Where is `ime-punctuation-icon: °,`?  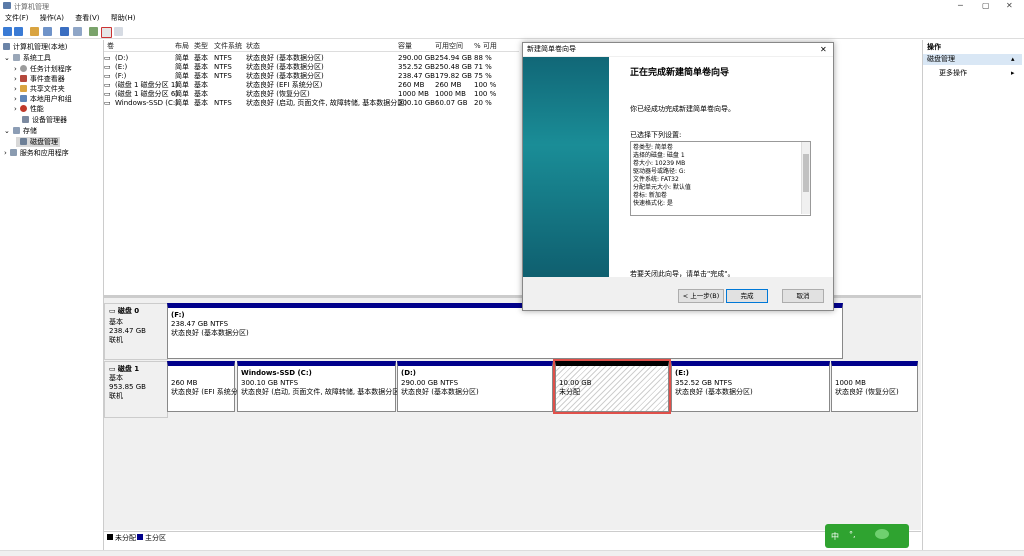 ime-punctuation-icon: °, is located at coordinates (852, 534).